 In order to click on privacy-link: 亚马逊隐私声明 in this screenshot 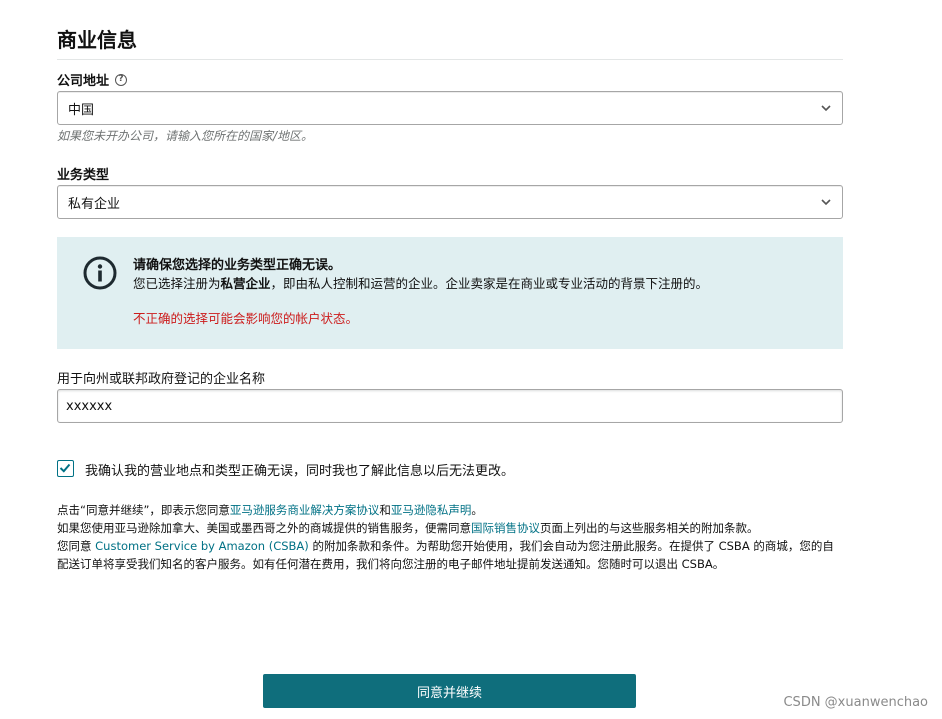, I will do `click(431, 510)`.